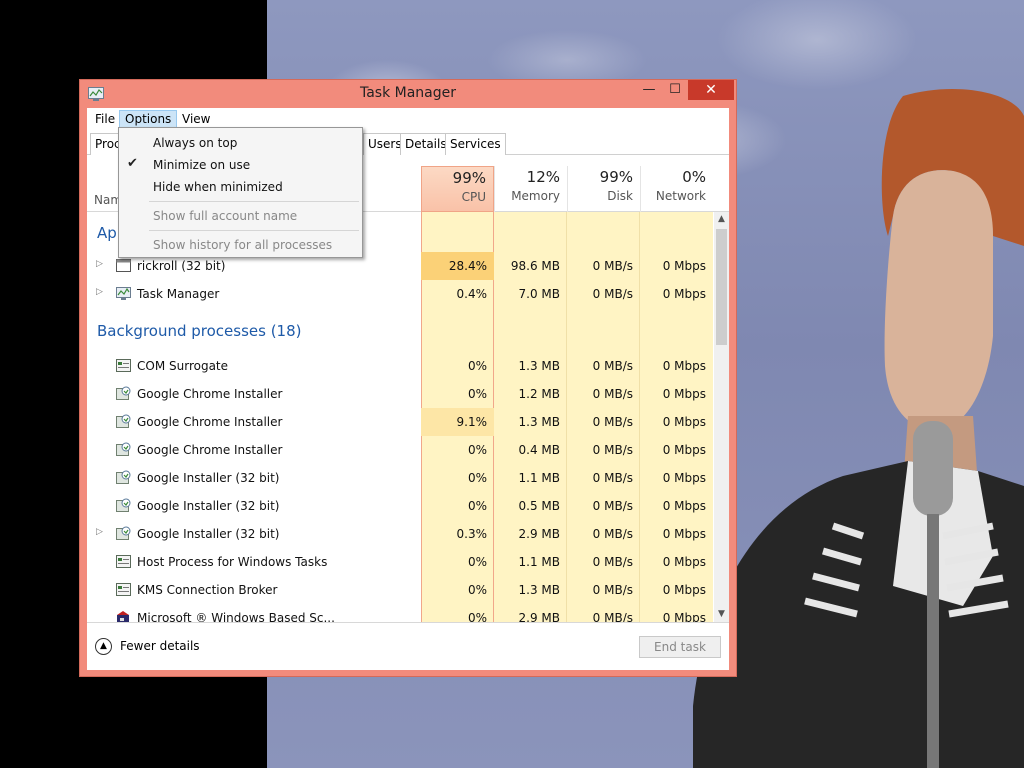 This screenshot has width=1024, height=768. What do you see at coordinates (473, 197) in the screenshot?
I see `cpu-column-label: CPU` at bounding box center [473, 197].